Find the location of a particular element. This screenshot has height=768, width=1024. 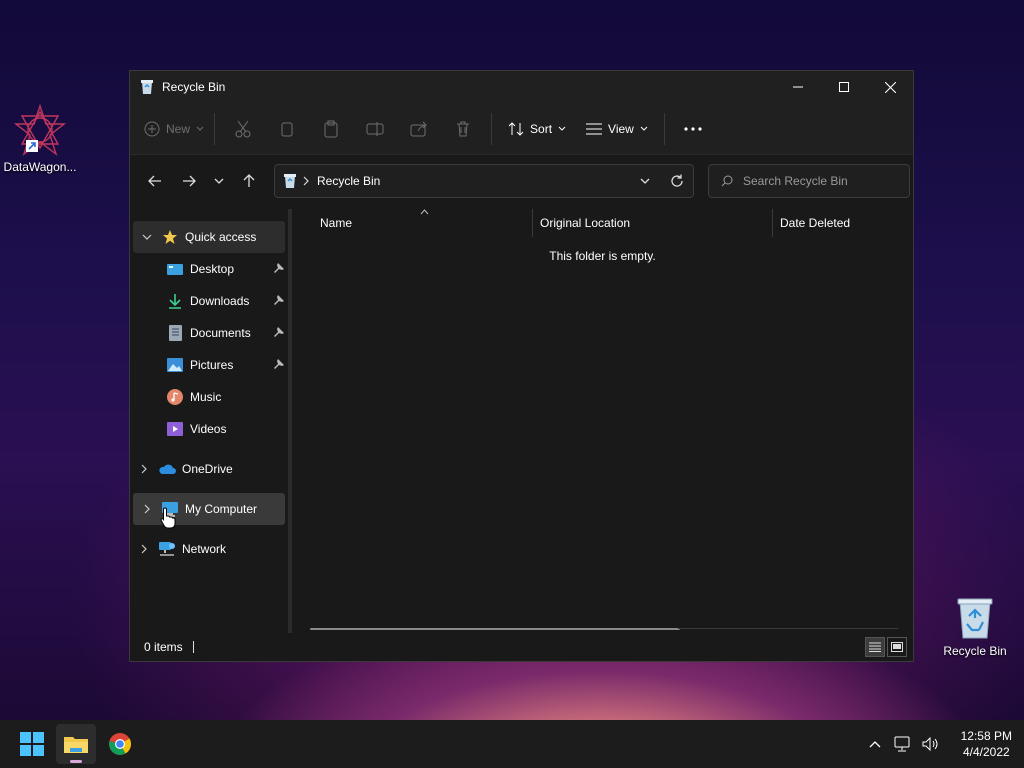

column-header-date-deleted: Date Deleted is located at coordinates (837, 223).